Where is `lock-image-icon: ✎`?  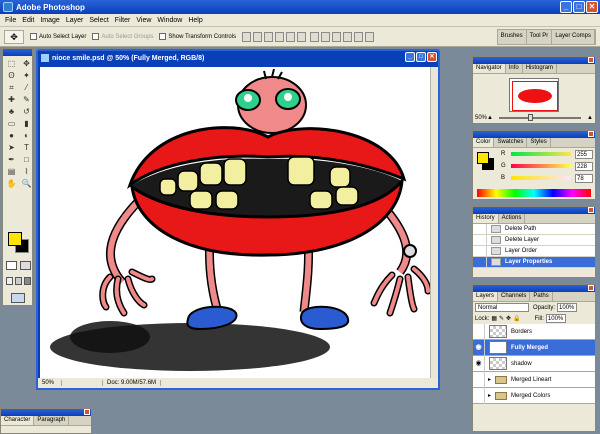
lock-image-icon: ✎ is located at coordinates (501, 318).